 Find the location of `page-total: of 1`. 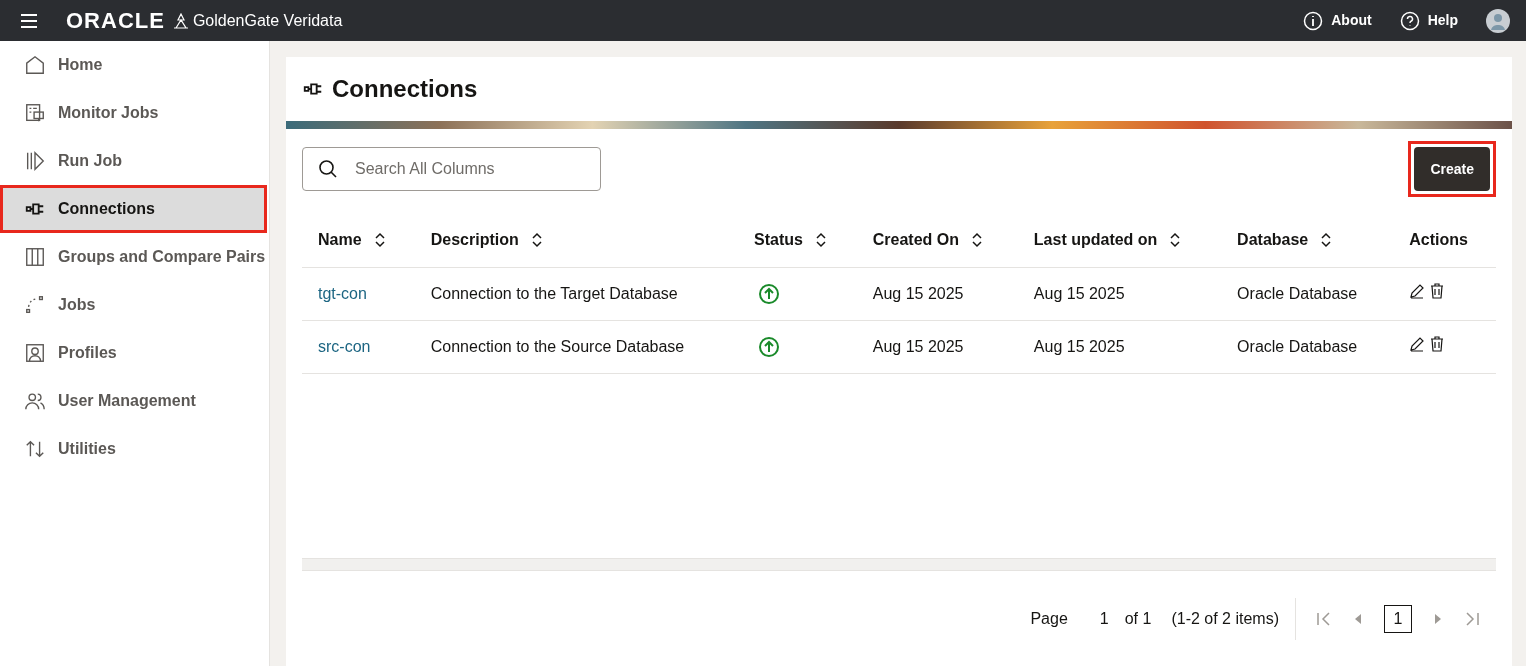

page-total: of 1 is located at coordinates (1138, 618).